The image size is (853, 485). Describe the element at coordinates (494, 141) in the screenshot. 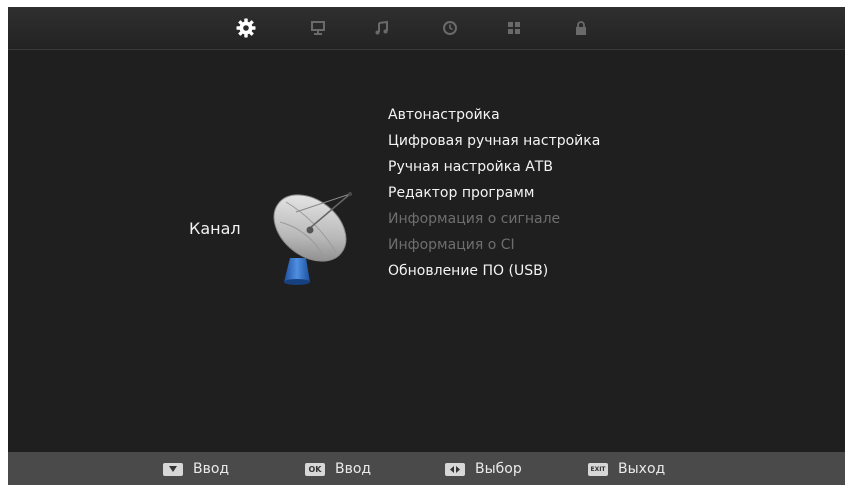

I see `menu-item-digital-manual-tuning: Цифровая ручная настройка` at that location.